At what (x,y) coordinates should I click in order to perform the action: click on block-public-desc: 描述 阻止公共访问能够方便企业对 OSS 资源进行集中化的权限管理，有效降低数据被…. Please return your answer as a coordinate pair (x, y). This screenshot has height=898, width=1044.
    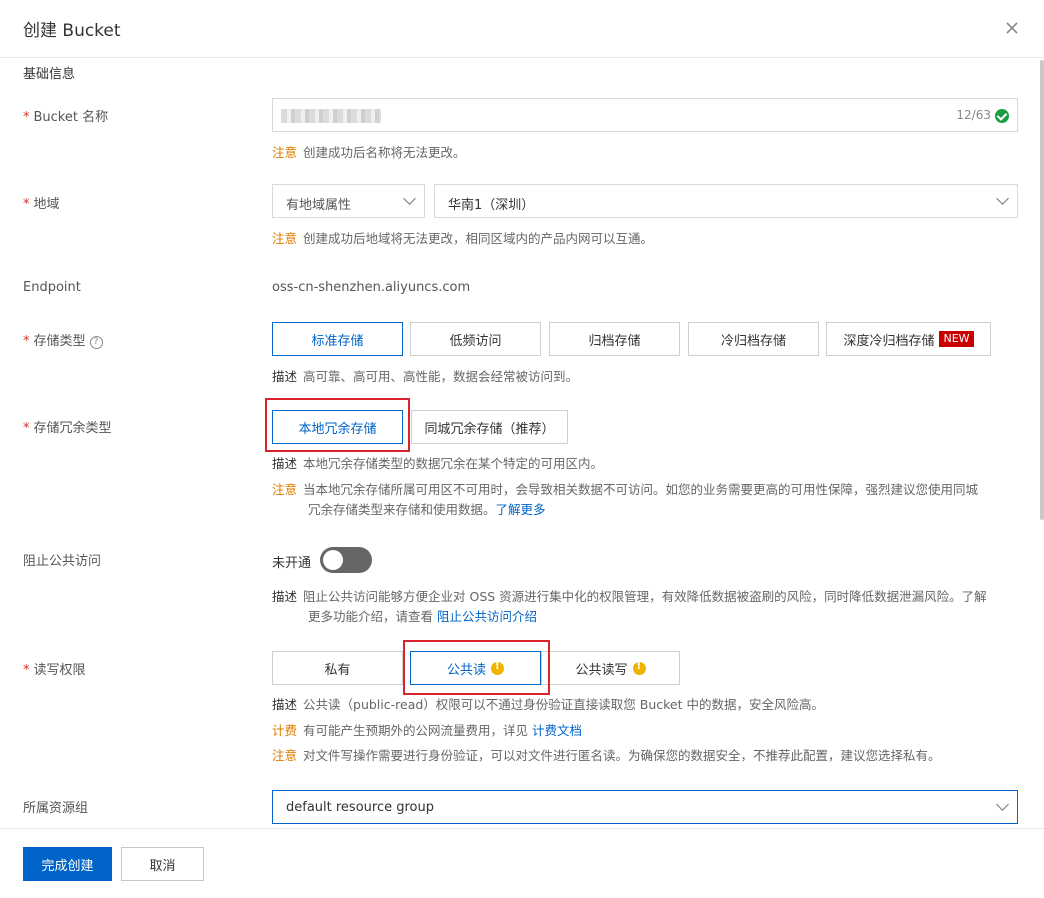
    Looking at the image, I should click on (629, 606).